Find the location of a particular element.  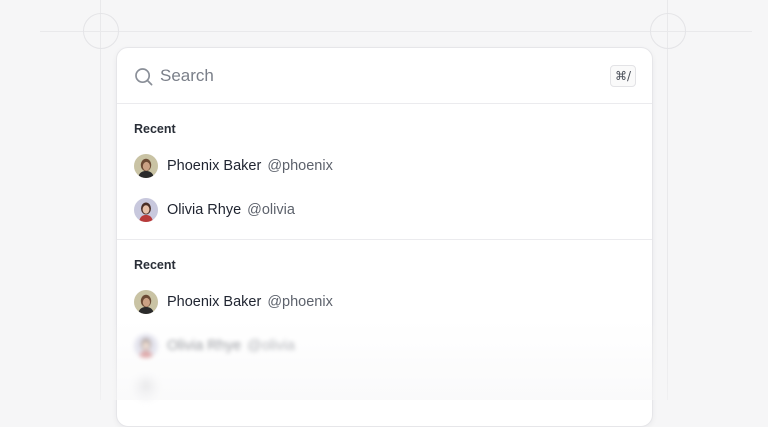

search-icon is located at coordinates (144, 77).